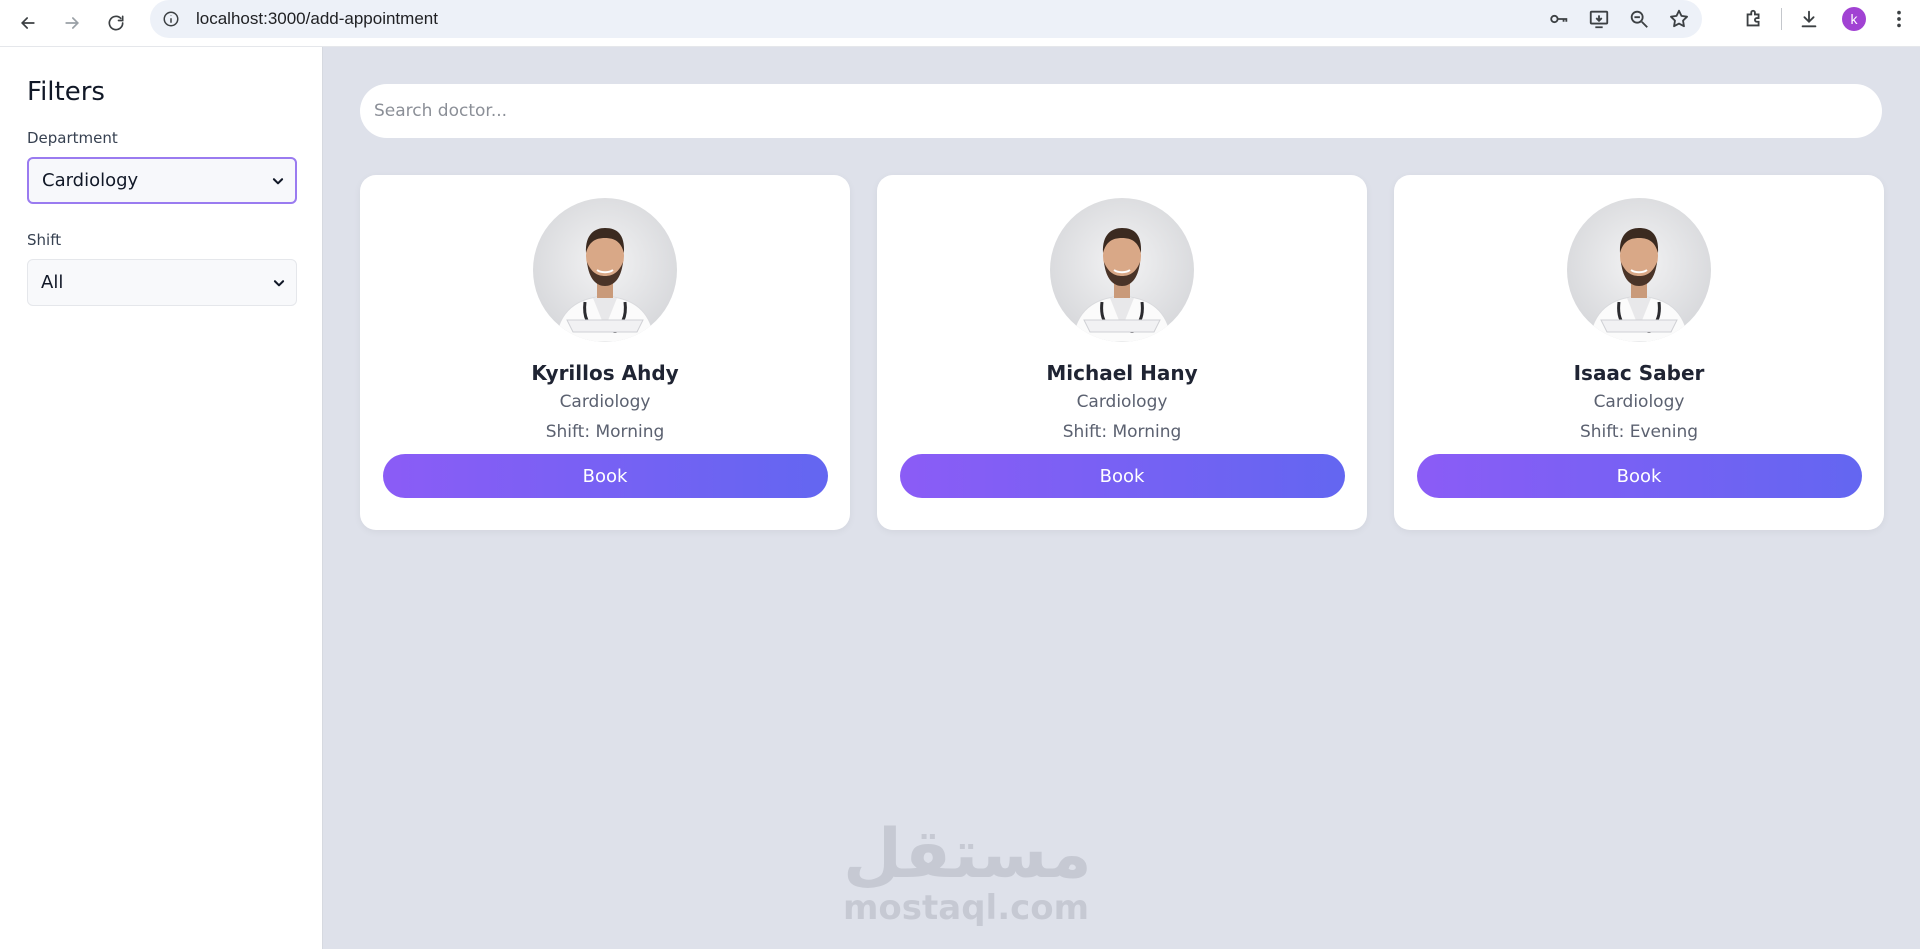 The width and height of the screenshot is (1920, 949). What do you see at coordinates (90, 180) in the screenshot?
I see `department-selected-value: Cardiology` at bounding box center [90, 180].